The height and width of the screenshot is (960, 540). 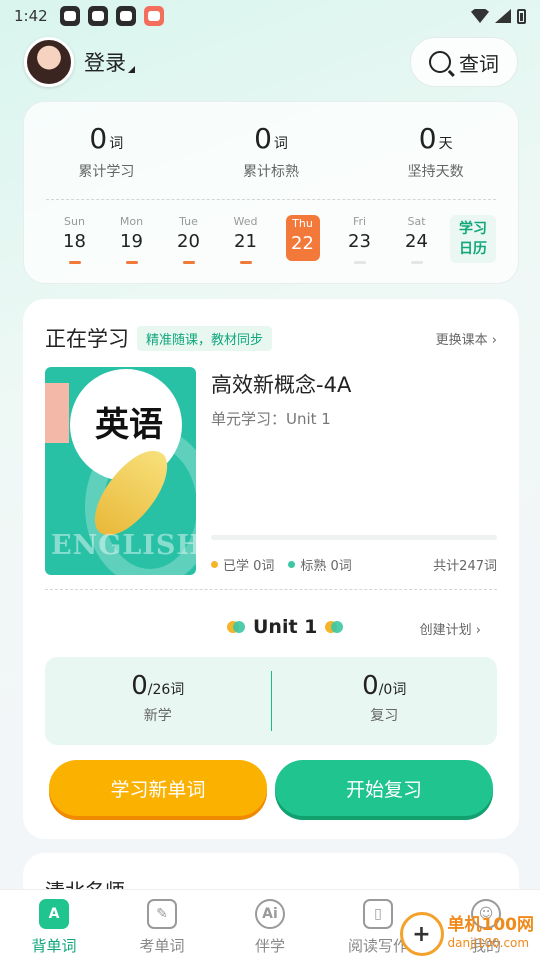 I want to click on new-words-summary: 0/26词 新学, so click(x=158, y=701).